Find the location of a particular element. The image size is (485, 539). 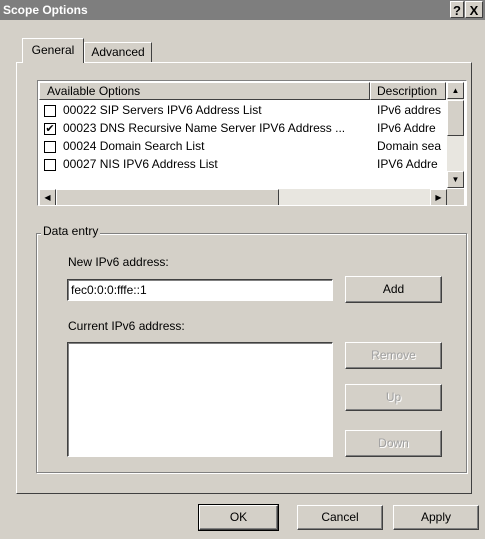

cancel-button: Cancel is located at coordinates (340, 517).